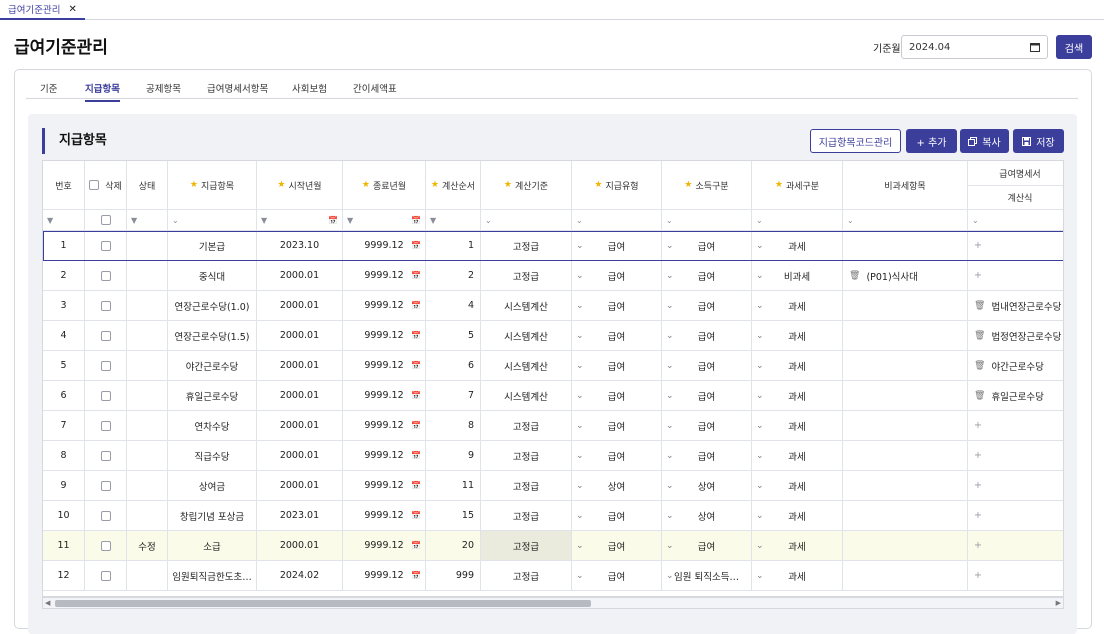 Image resolution: width=1104 pixels, height=634 pixels. What do you see at coordinates (163, 88) in the screenshot?
I see `tab-3: 공제항목` at bounding box center [163, 88].